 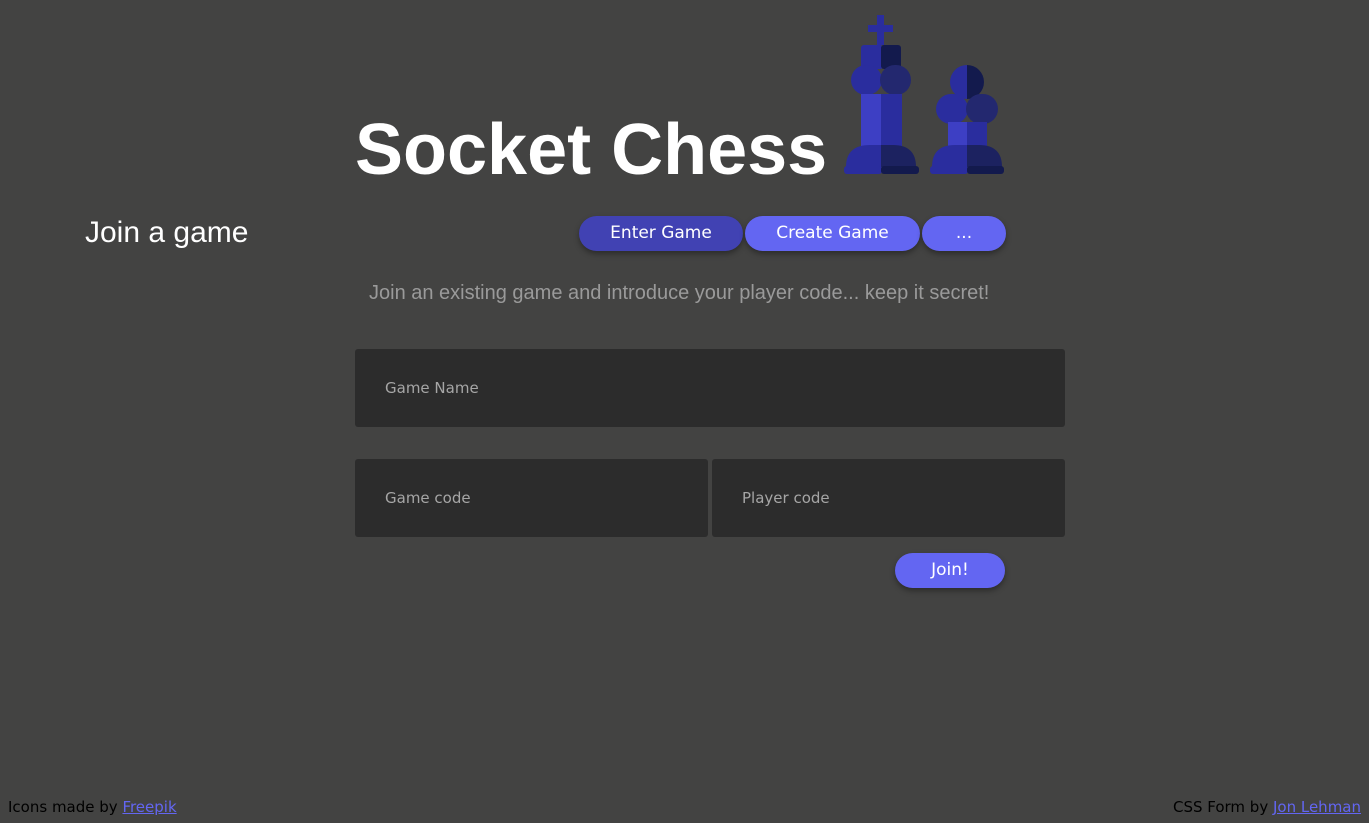 What do you see at coordinates (924, 94) in the screenshot?
I see `chess-pieces-logo` at bounding box center [924, 94].